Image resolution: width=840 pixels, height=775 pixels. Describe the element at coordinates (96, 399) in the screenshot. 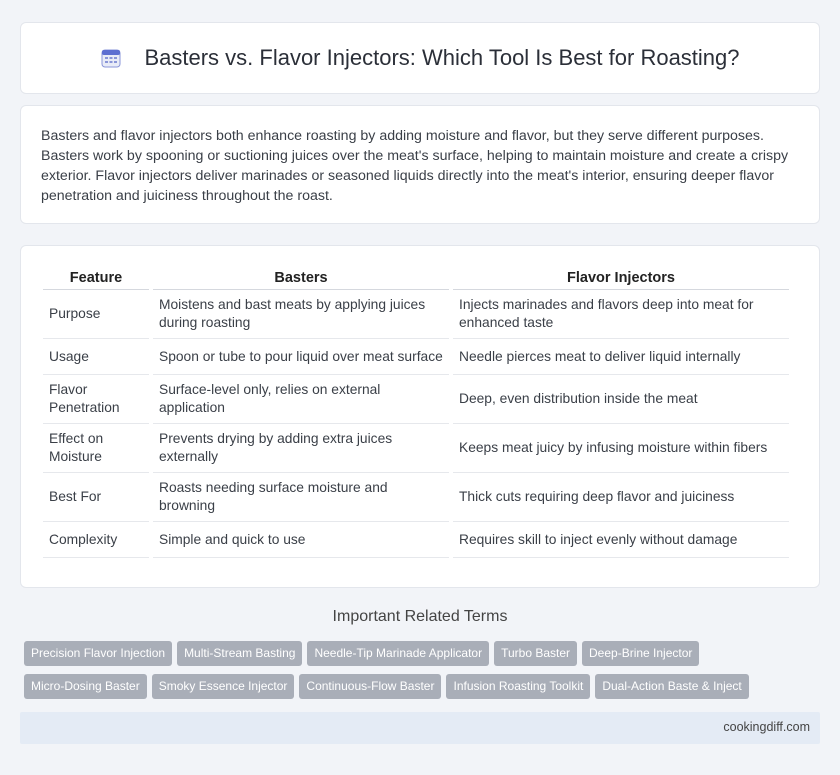

I see `feature-cell: Flavor Penetration` at that location.